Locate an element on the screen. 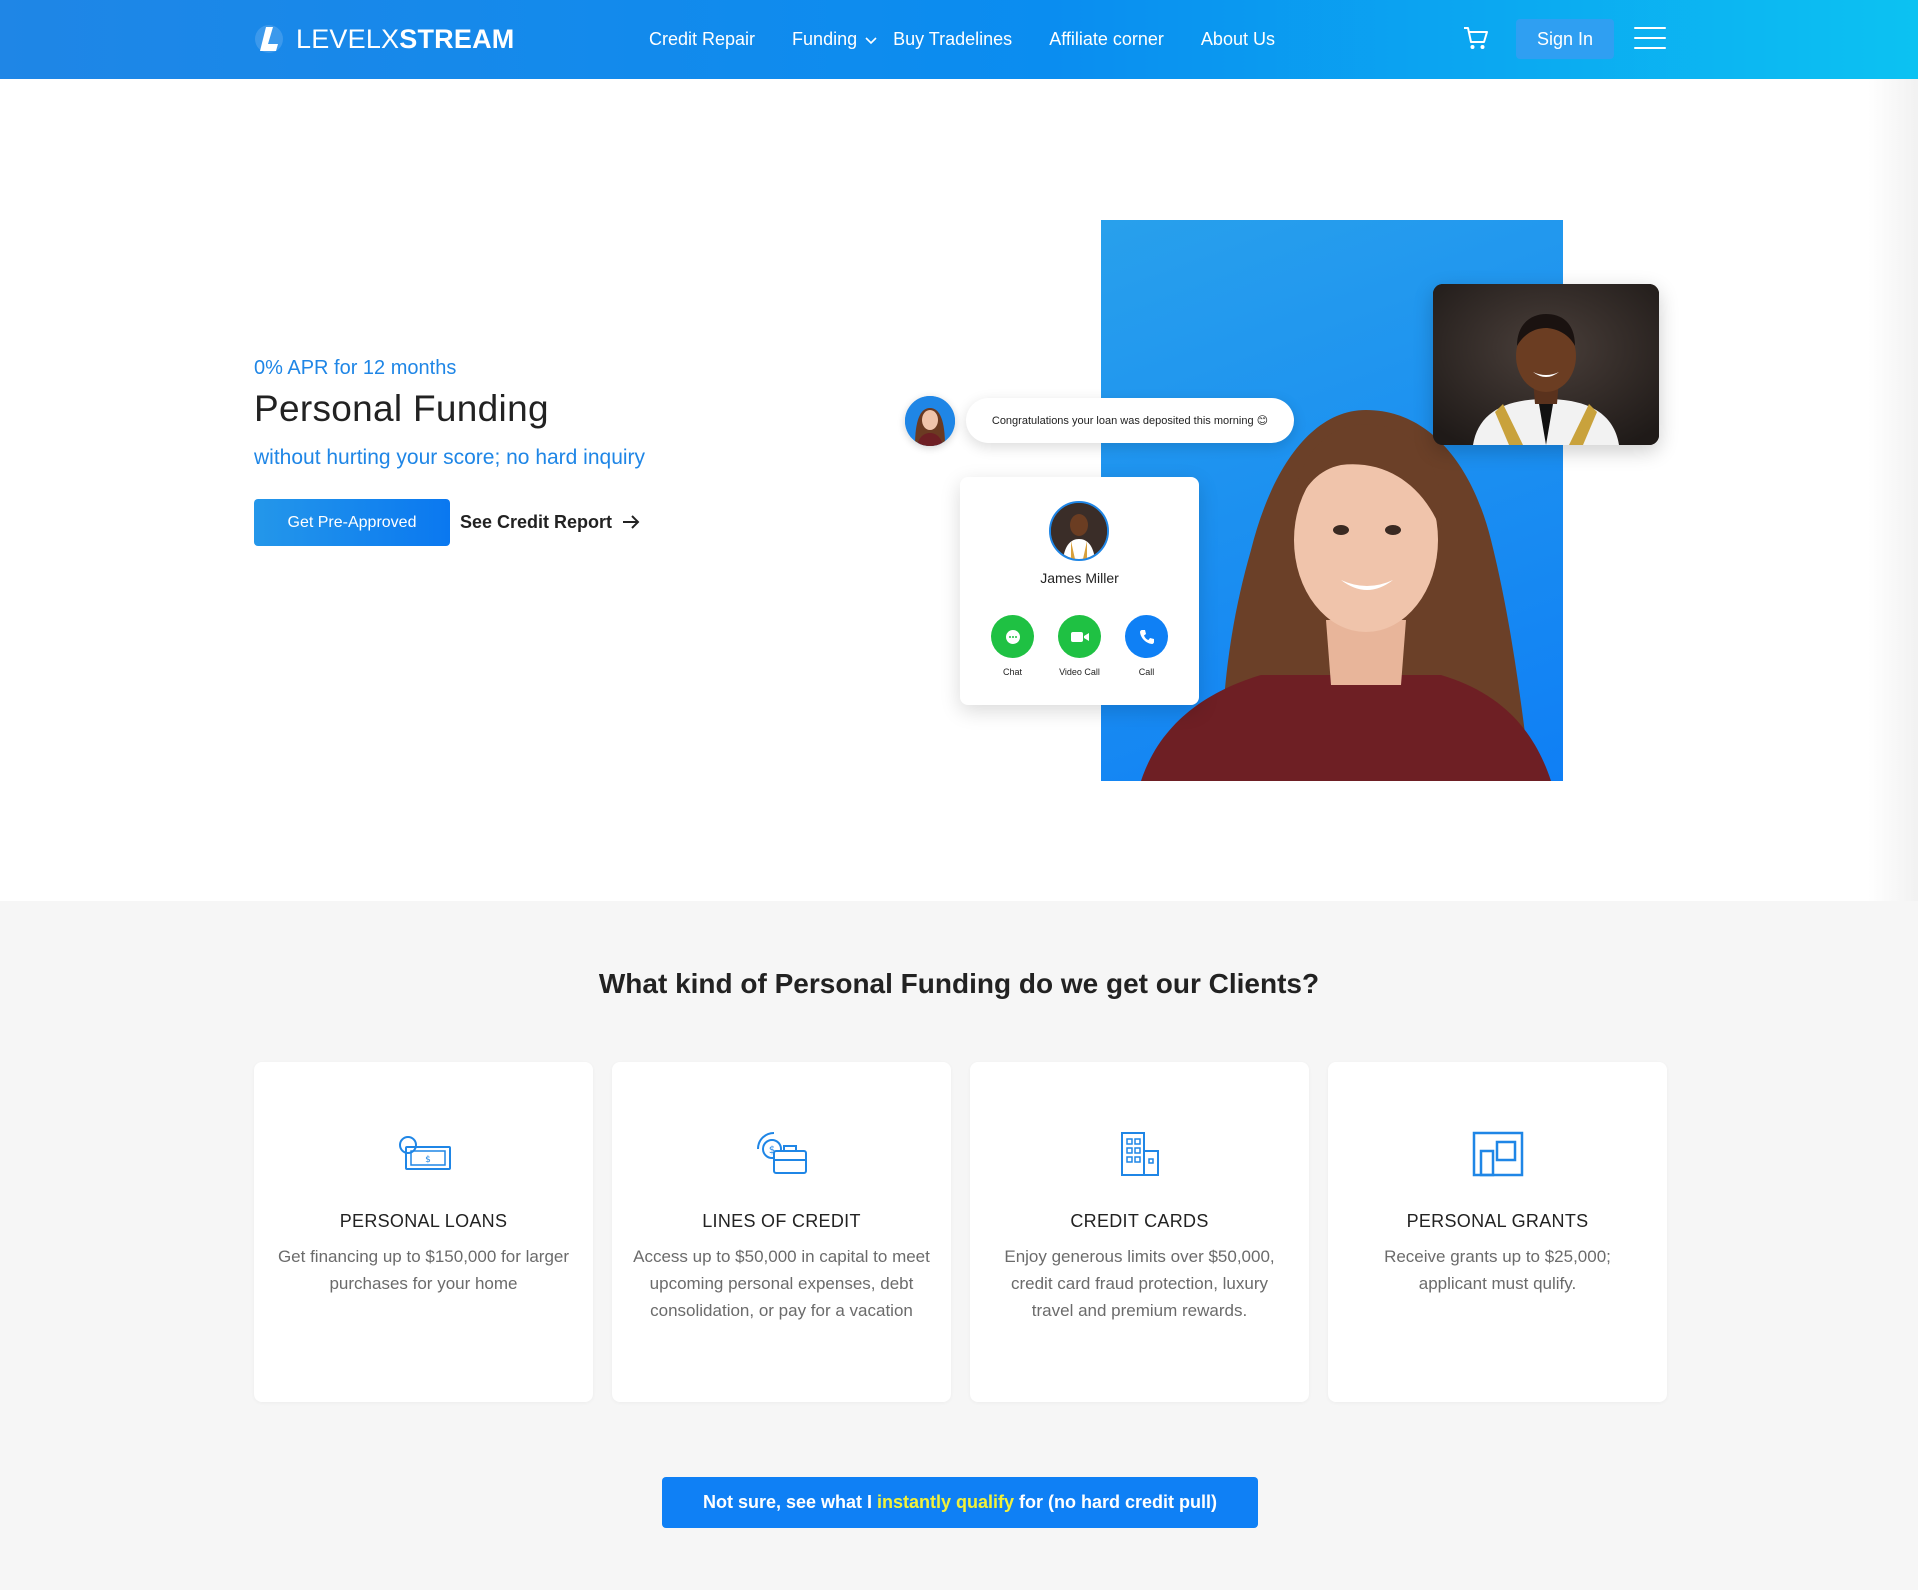  logo-text: LEVELXSTREAM is located at coordinates (405, 39).